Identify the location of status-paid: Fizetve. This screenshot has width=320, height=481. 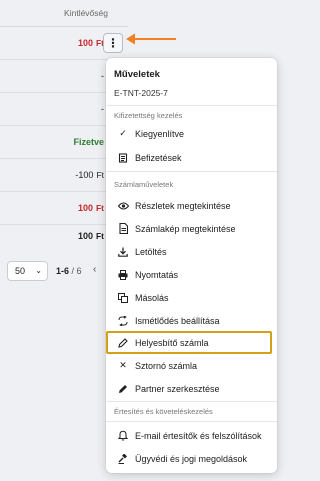
(88, 142).